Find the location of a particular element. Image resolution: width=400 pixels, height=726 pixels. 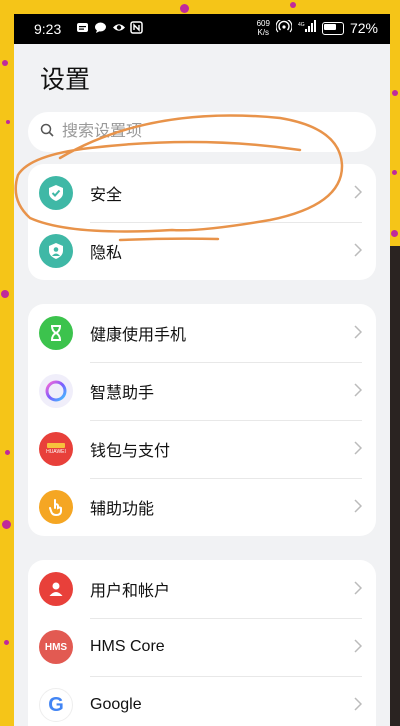

net-speed-unit: K/s is located at coordinates (263, 32).